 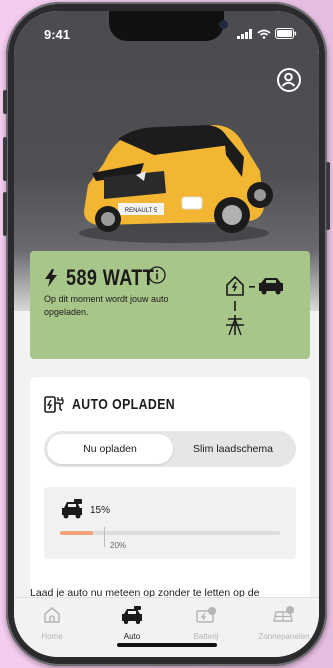 What do you see at coordinates (284, 636) in the screenshot?
I see `tab-solar-label: Zonnepanelen` at bounding box center [284, 636].